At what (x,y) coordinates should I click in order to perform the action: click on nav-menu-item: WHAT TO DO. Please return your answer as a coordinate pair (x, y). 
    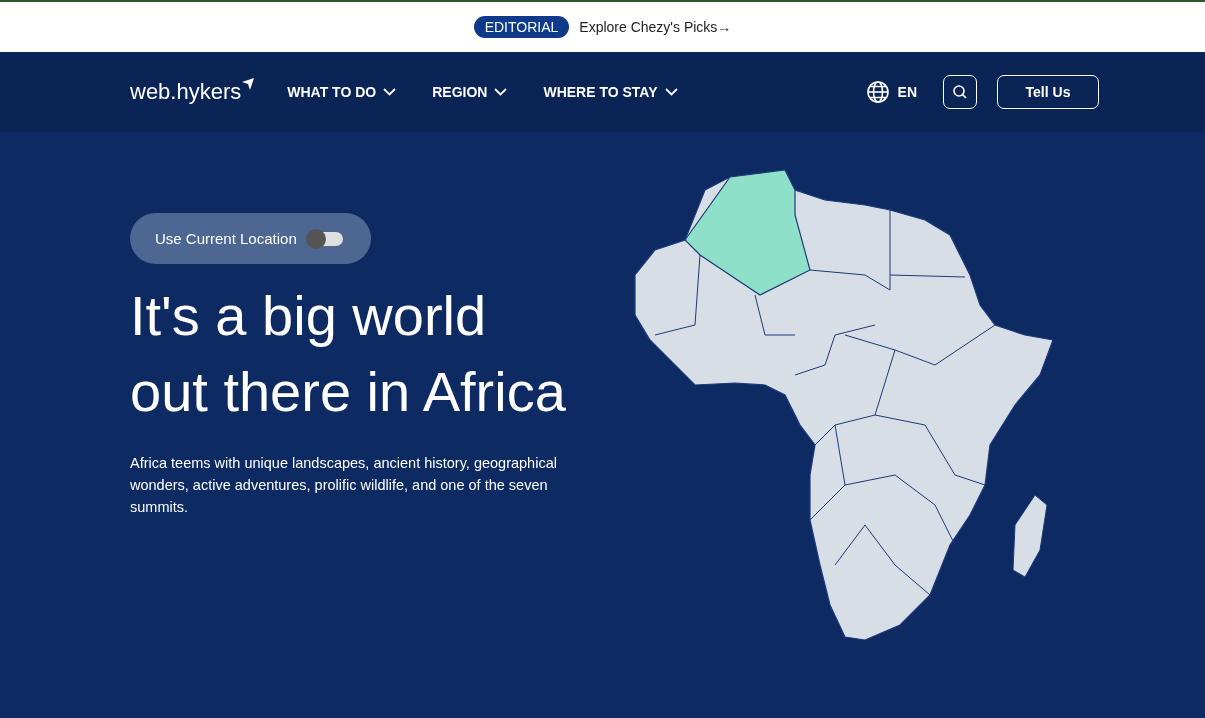
    Looking at the image, I should click on (342, 92).